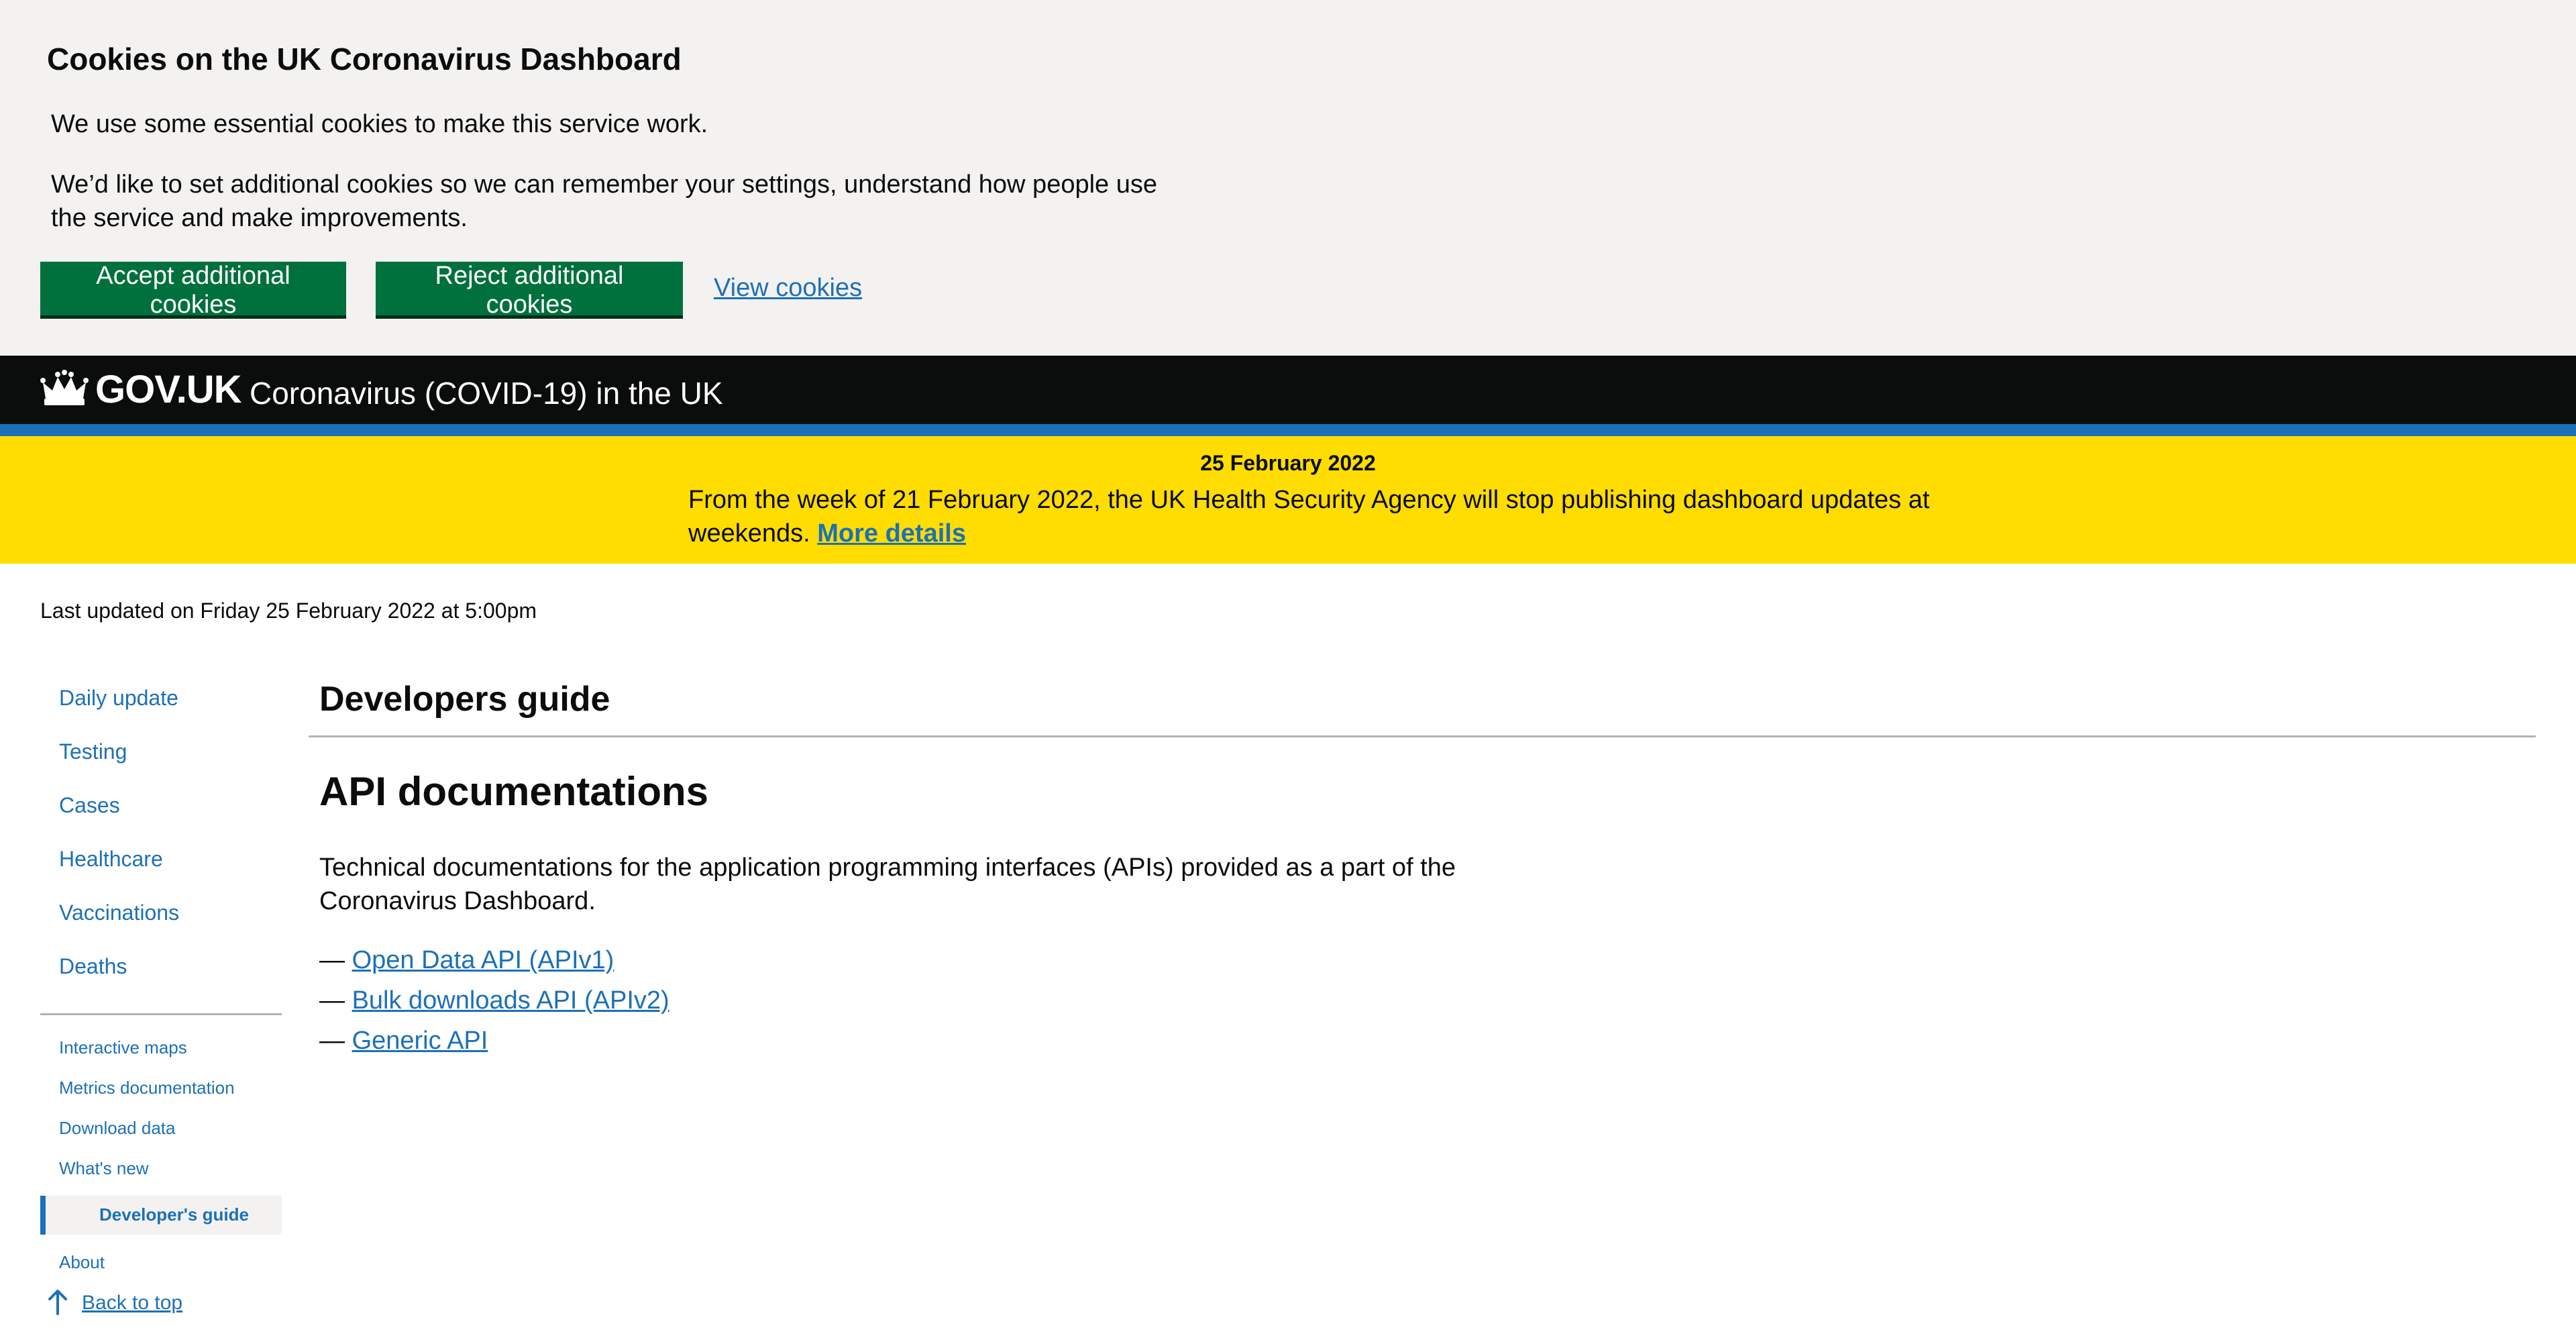 This screenshot has width=2576, height=1342. Describe the element at coordinates (118, 697) in the screenshot. I see `sidebar-item-daily-update: Daily update` at that location.